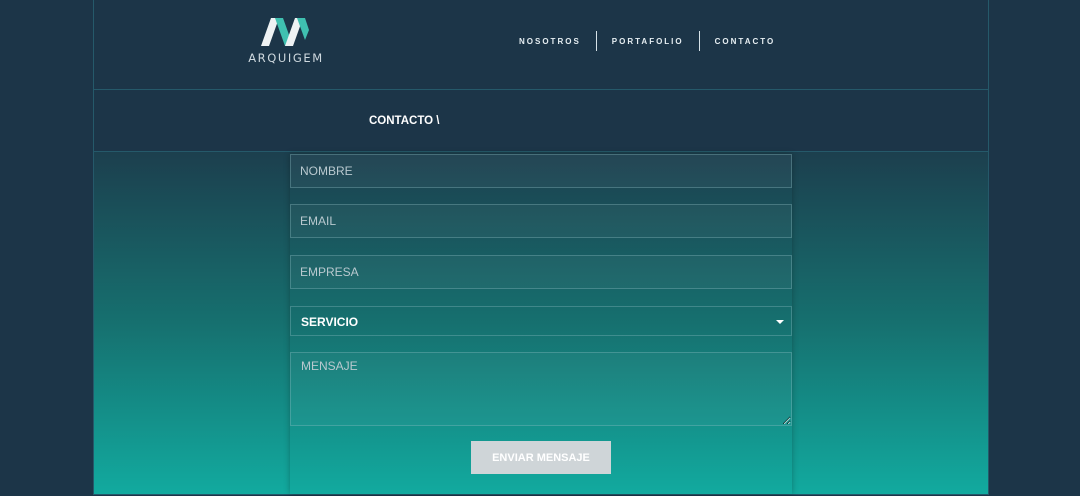  What do you see at coordinates (541, 457) in the screenshot?
I see `send-message-button: ENVIAR MENSAJE` at bounding box center [541, 457].